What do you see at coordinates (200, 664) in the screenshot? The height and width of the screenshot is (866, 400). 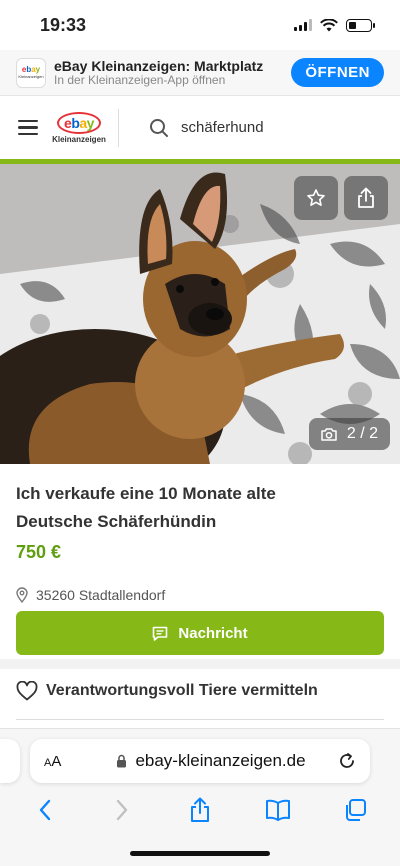 I see `section-separator` at bounding box center [200, 664].